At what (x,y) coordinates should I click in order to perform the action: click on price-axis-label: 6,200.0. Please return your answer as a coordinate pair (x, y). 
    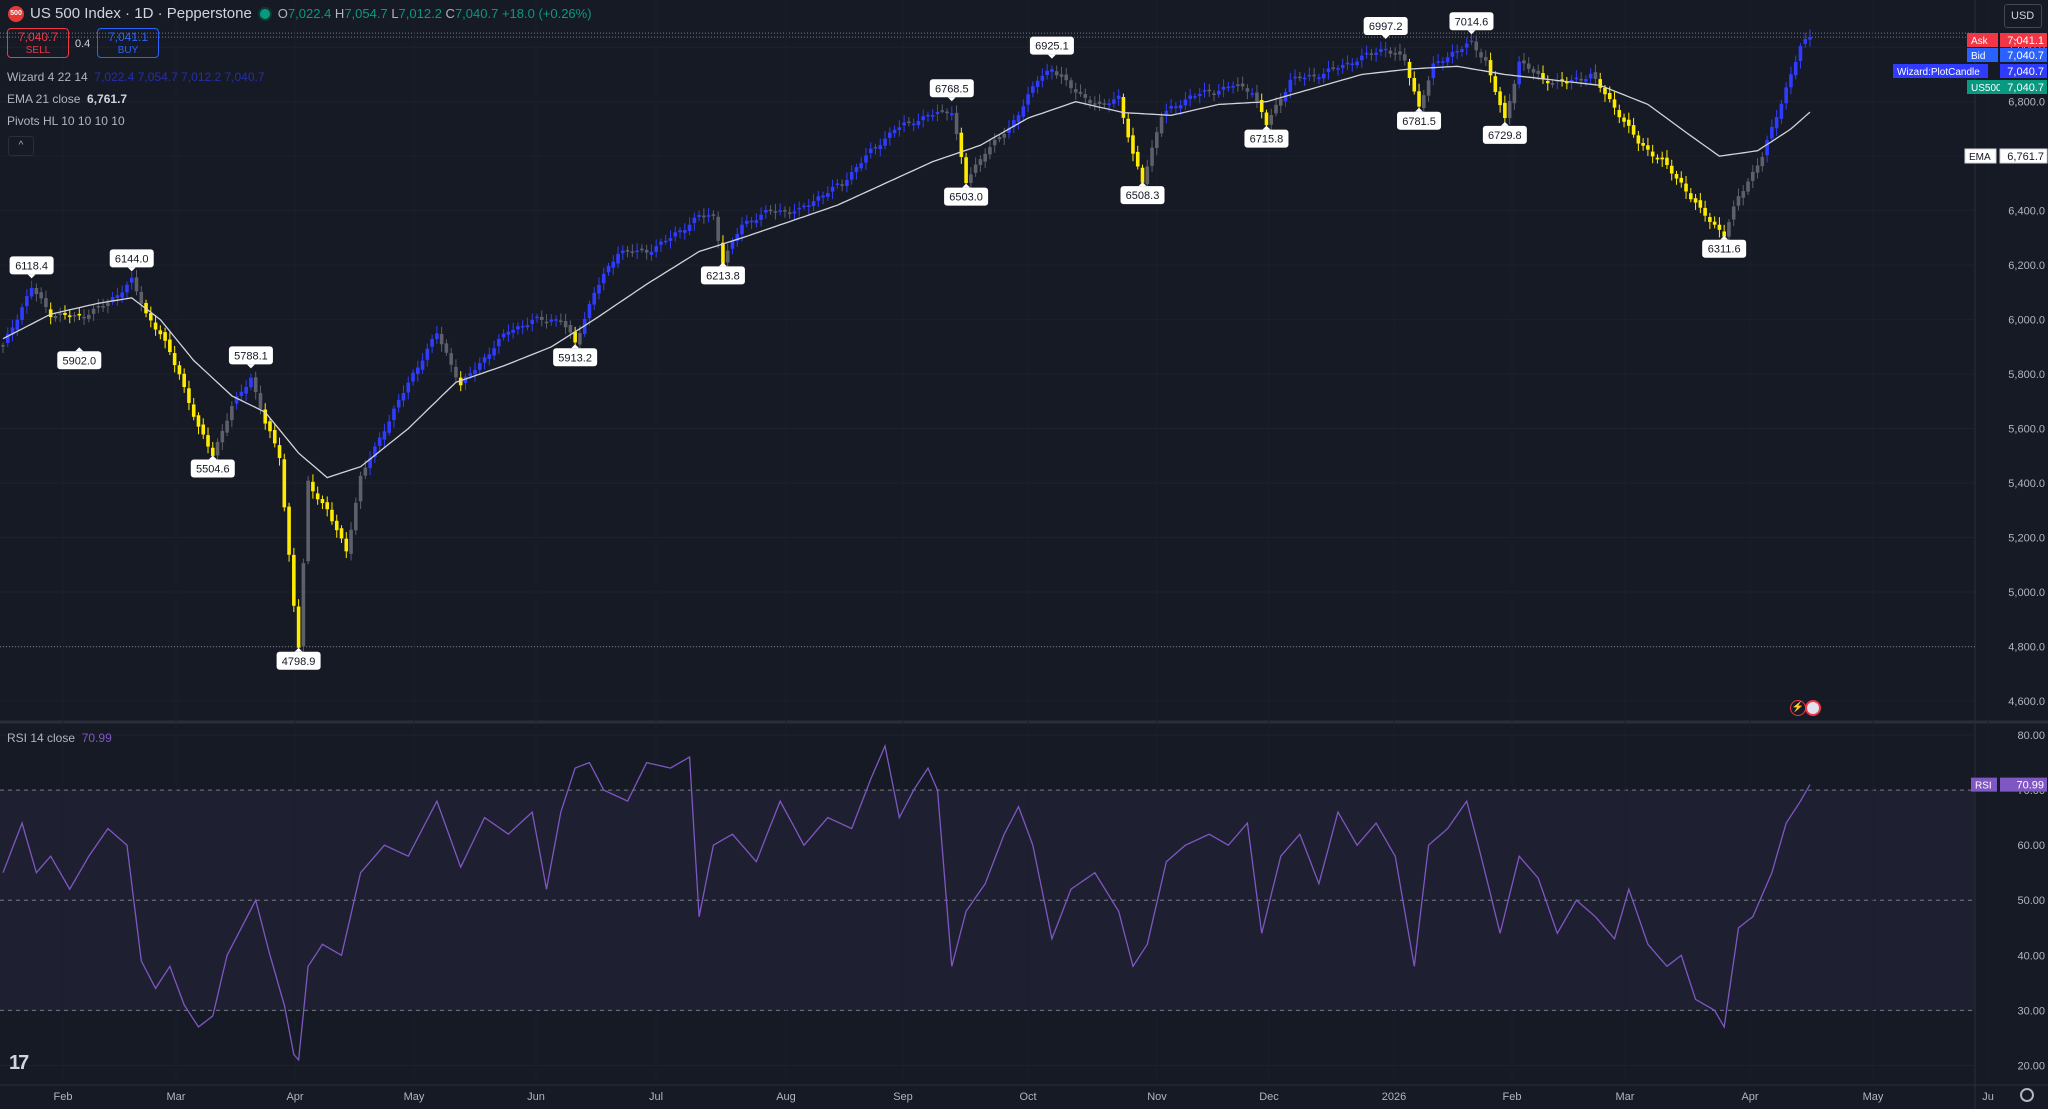
    Looking at the image, I should click on (2026, 266).